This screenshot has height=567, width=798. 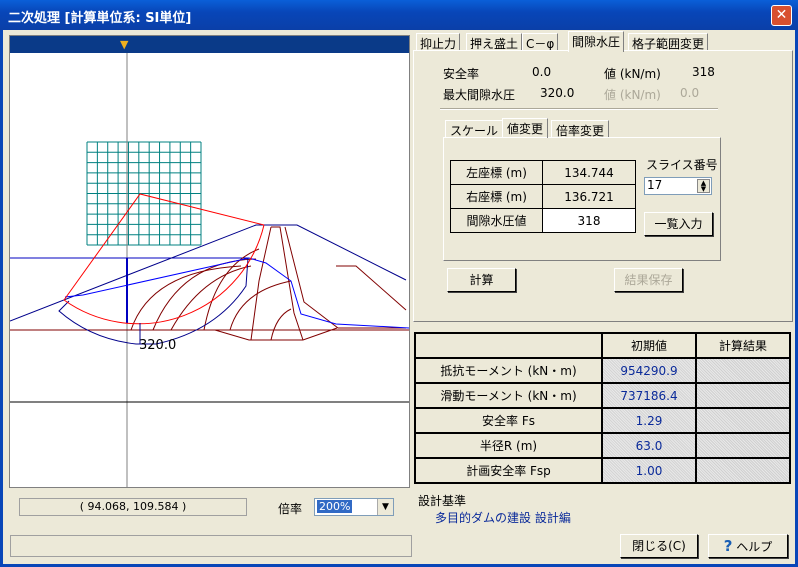 I want to click on cell-label: 間隙水圧値, so click(x=496, y=220).